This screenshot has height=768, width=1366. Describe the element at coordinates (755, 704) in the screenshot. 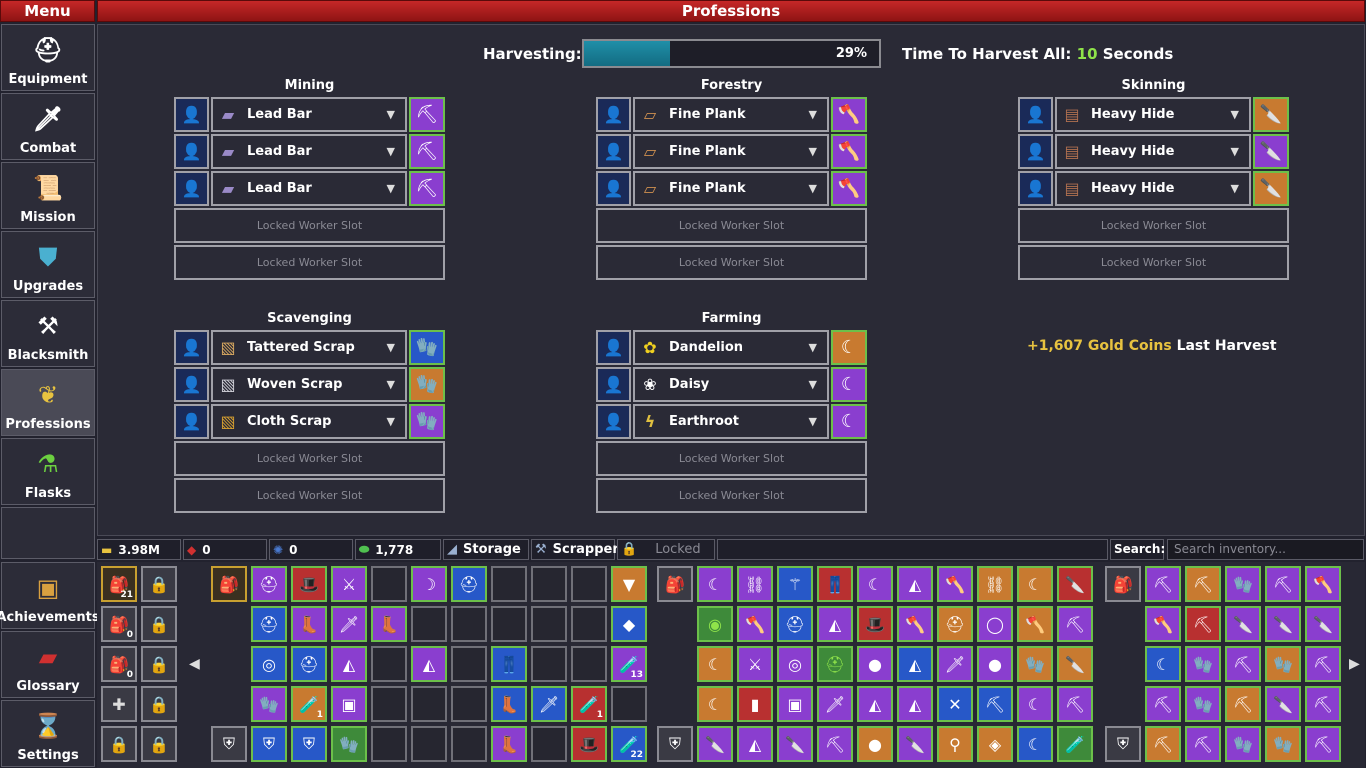

I see `inventory-slot: ▮` at that location.